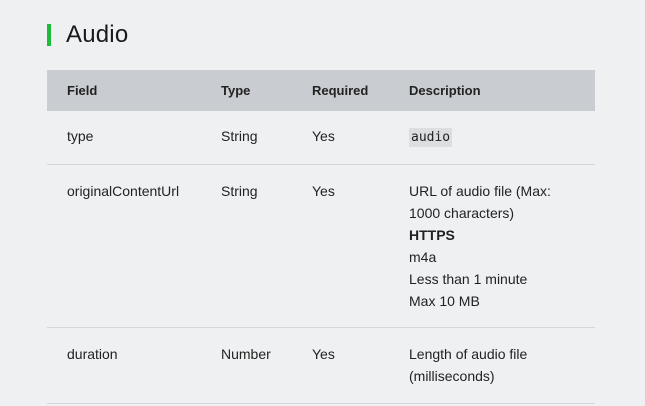 The image size is (645, 406). Describe the element at coordinates (423, 257) in the screenshot. I see `description-line: m4a` at that location.